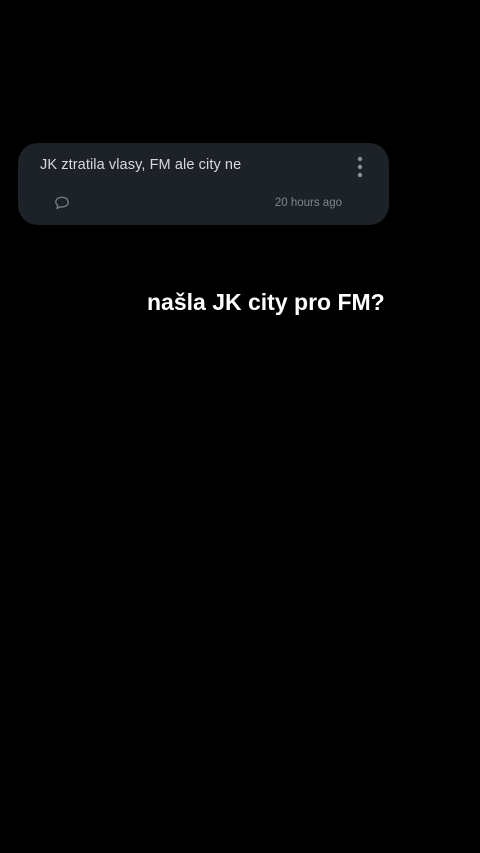 The width and height of the screenshot is (480, 853). What do you see at coordinates (141, 165) in the screenshot?
I see `post-text: JK ztratila vlasy, FM ale city ne` at bounding box center [141, 165].